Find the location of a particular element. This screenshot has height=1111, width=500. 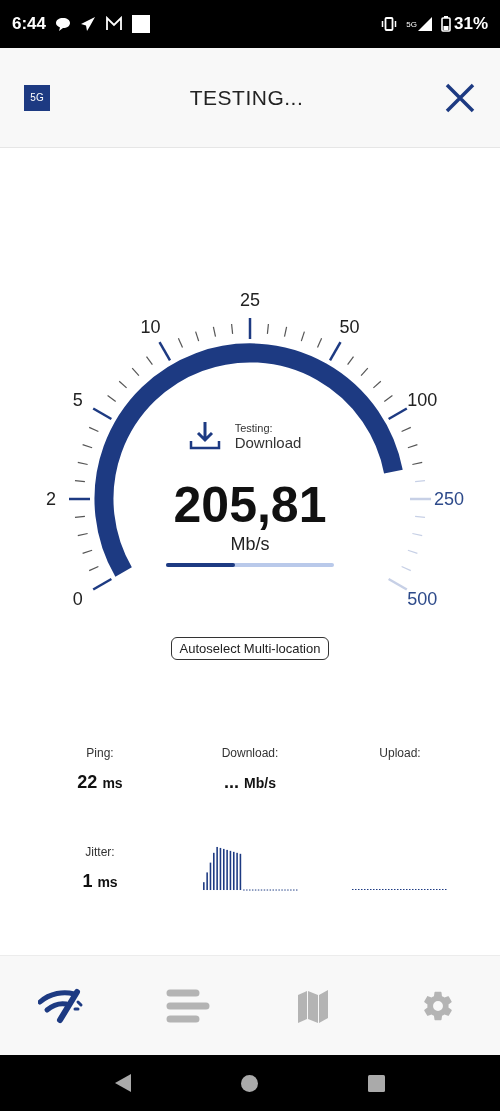

clock: 6:44 is located at coordinates (29, 24).